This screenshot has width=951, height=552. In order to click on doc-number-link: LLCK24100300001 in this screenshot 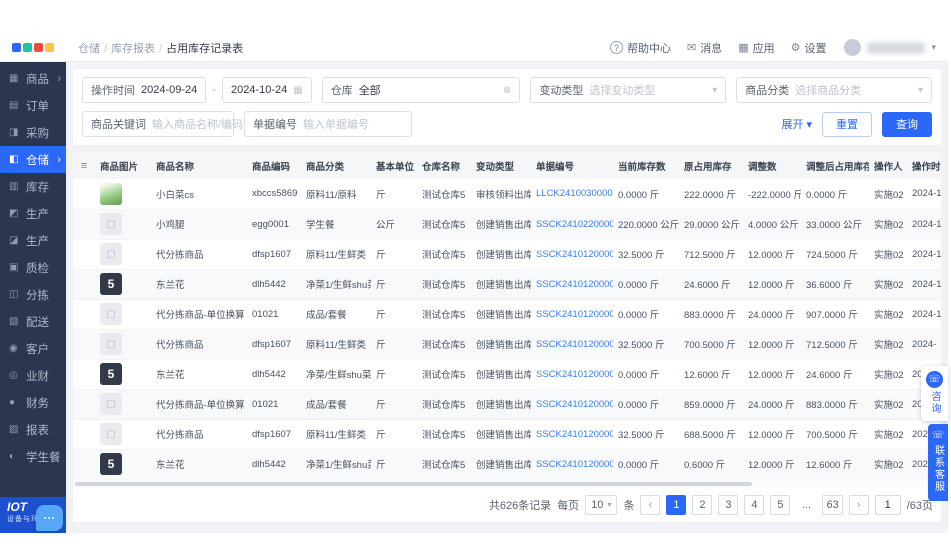, I will do `click(574, 193)`.